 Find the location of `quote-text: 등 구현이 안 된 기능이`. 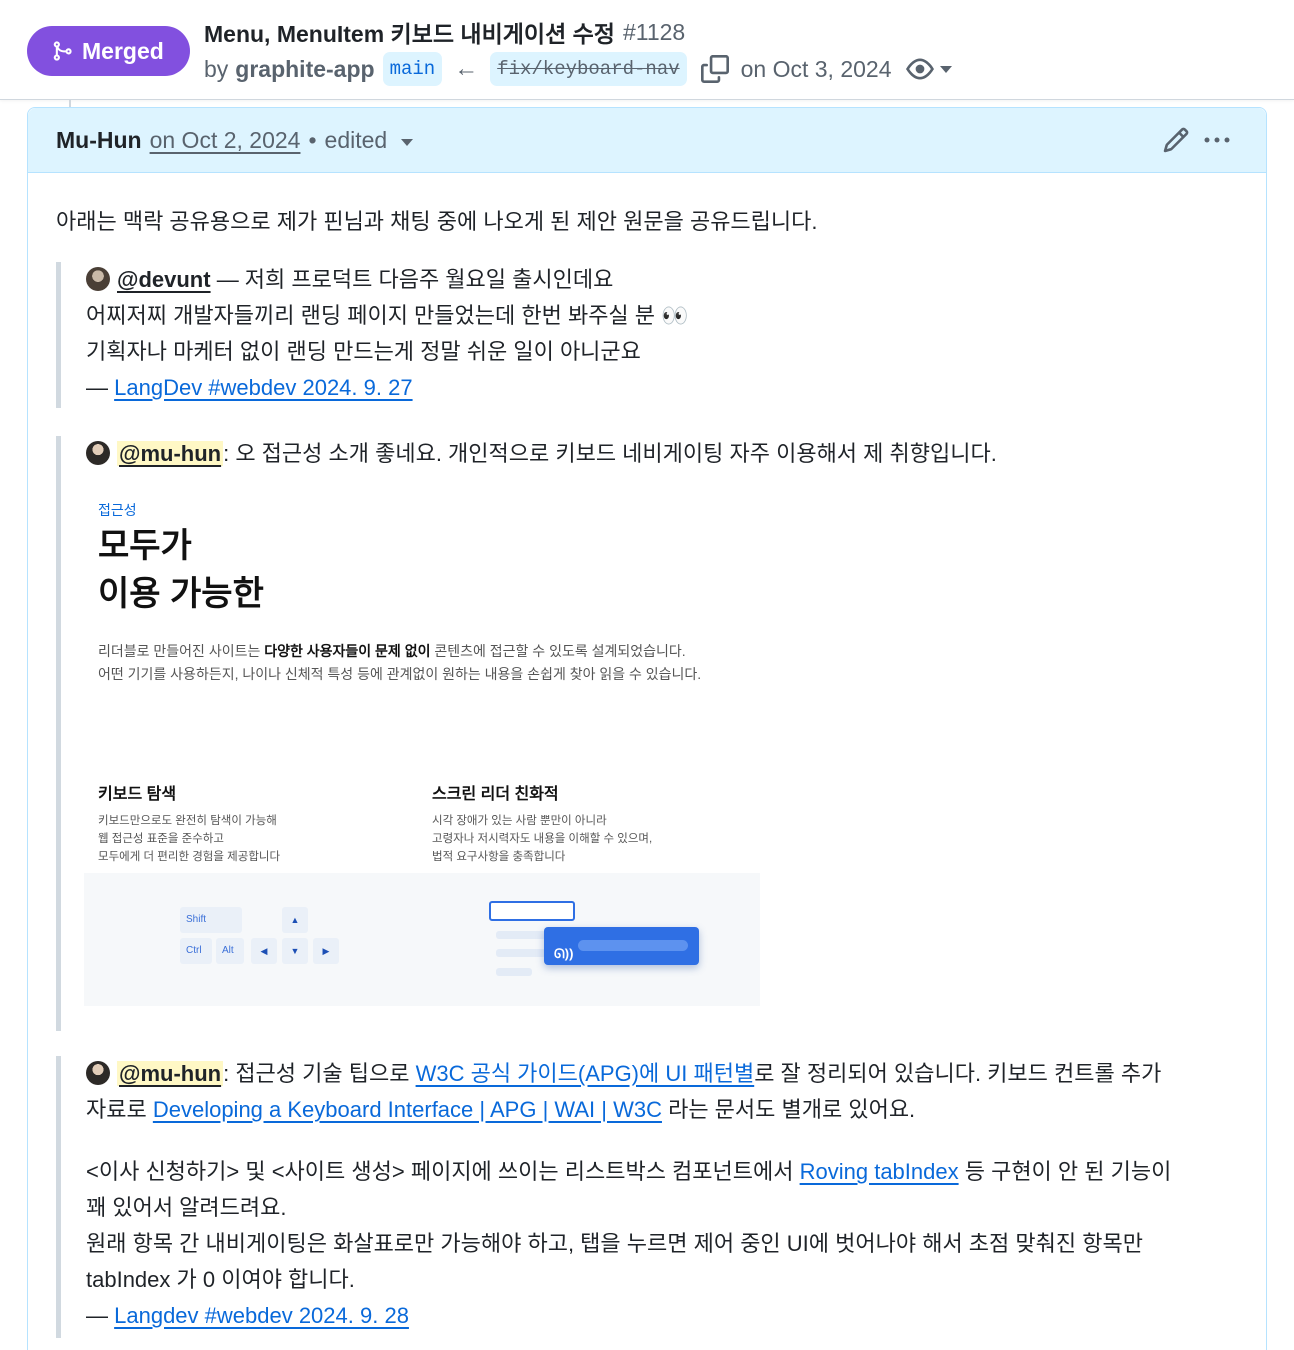

quote-text: 등 구현이 안 된 기능이 is located at coordinates (1065, 1171).